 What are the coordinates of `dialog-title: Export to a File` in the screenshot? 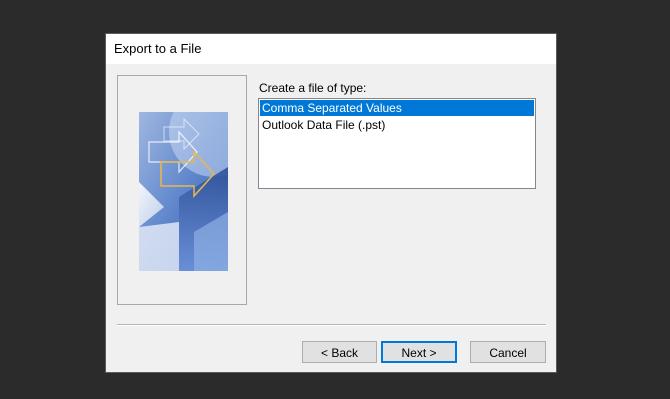 It's located at (158, 48).